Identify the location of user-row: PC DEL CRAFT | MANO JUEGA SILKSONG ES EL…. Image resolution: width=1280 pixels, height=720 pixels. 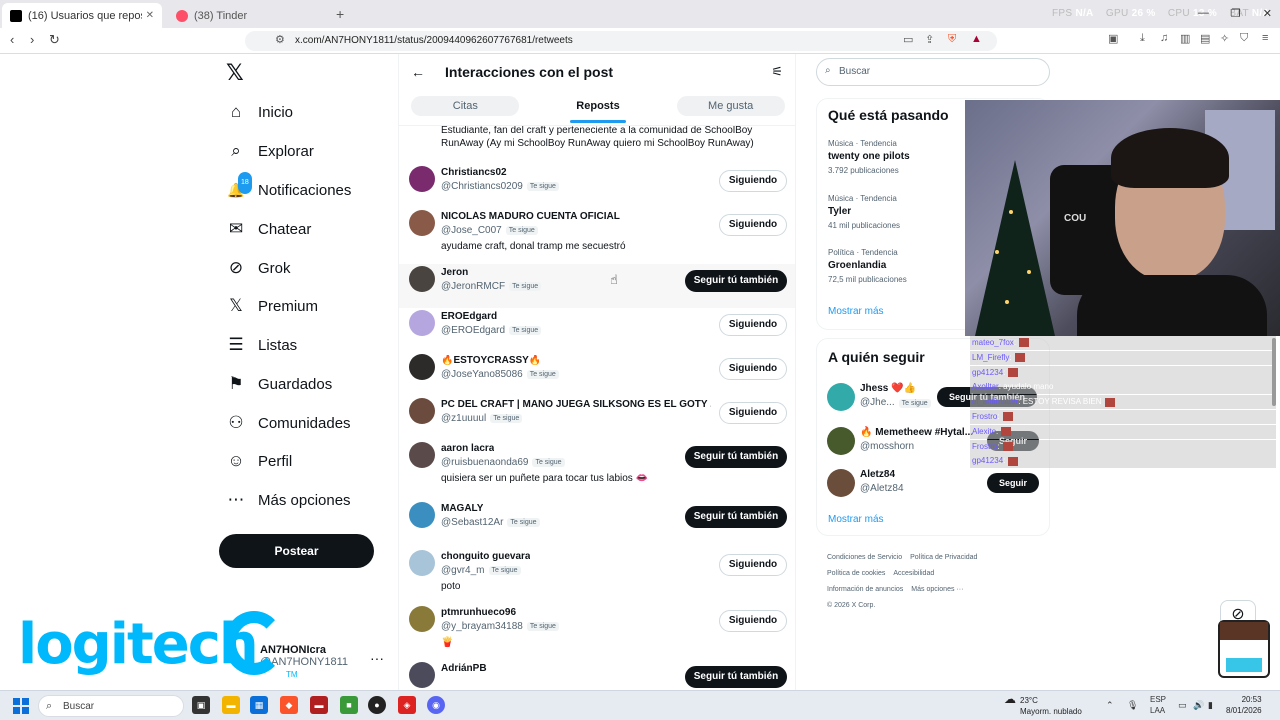
(597, 418).